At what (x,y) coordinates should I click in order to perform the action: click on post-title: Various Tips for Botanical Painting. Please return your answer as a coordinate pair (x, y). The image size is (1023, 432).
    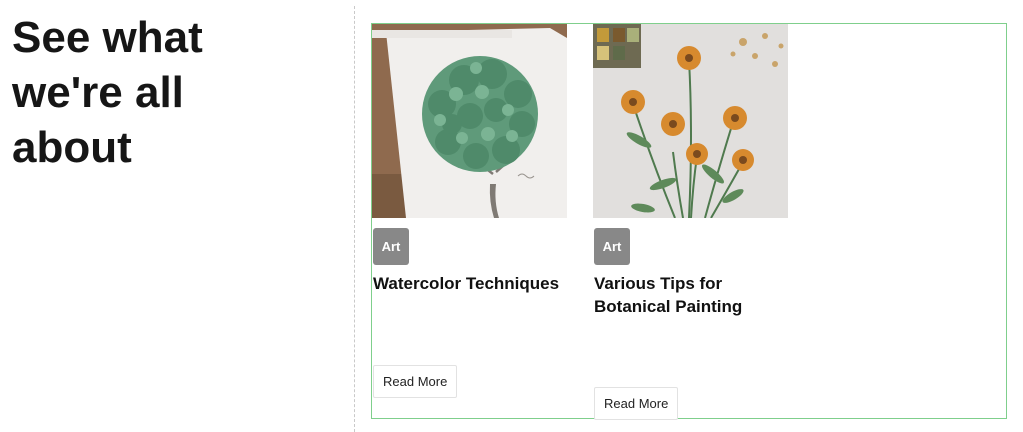
    Looking at the image, I should click on (689, 295).